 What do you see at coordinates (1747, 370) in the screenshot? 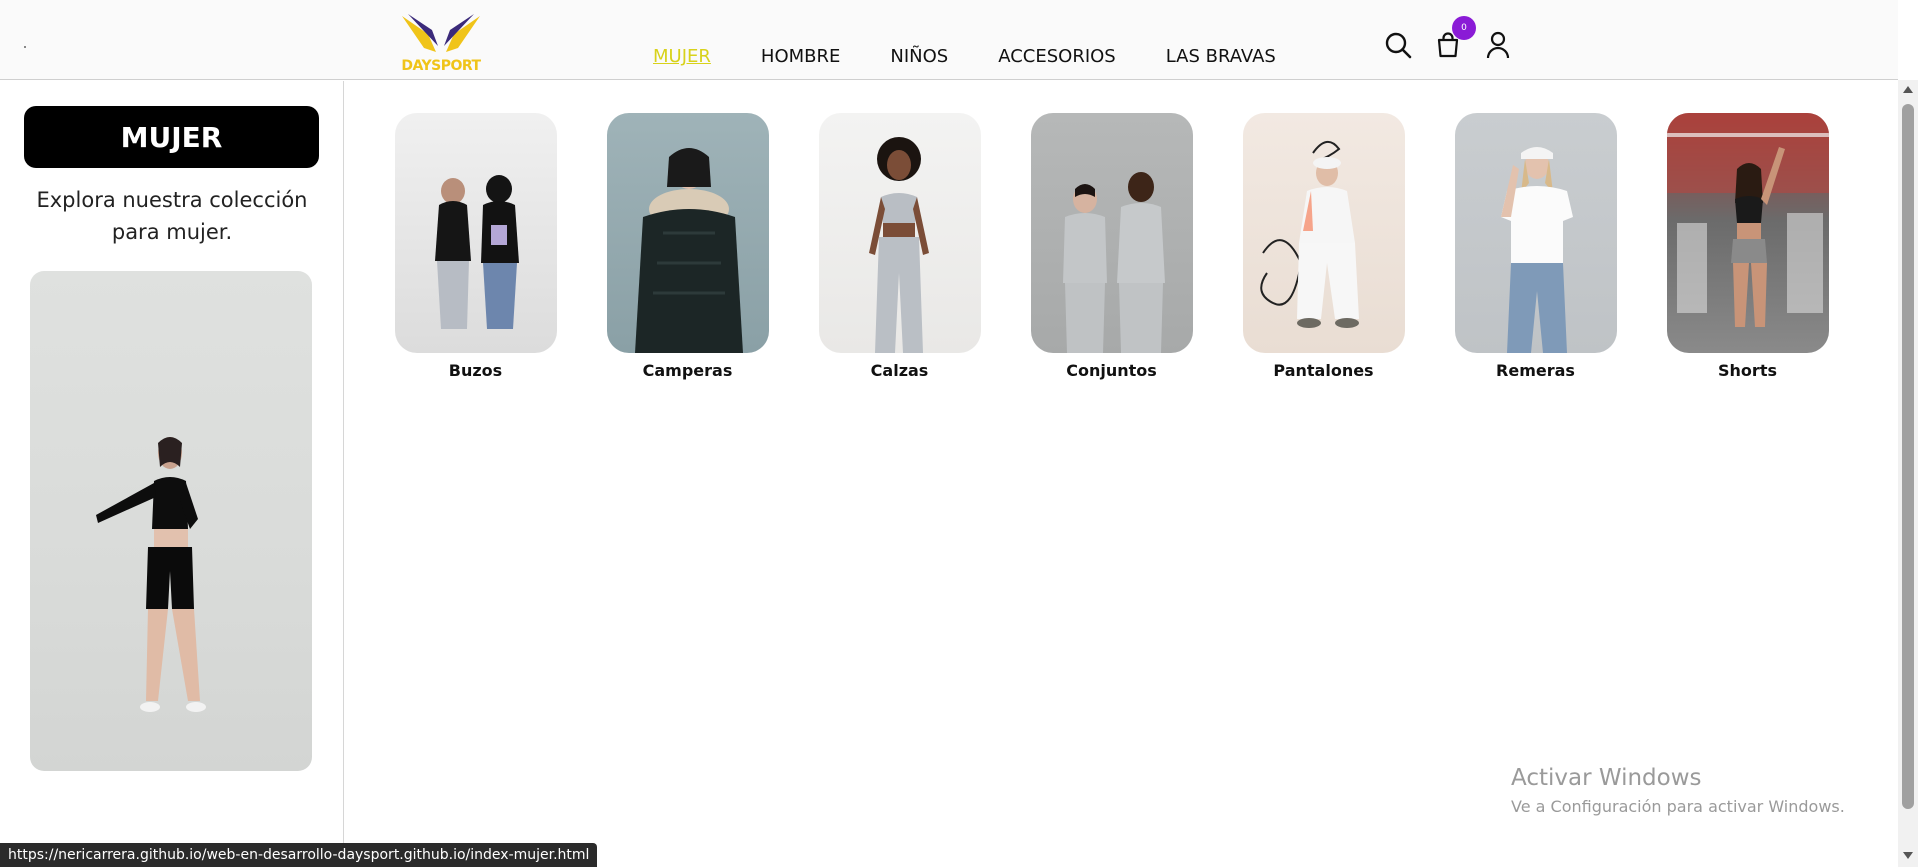
I see `category-label: Shorts` at bounding box center [1747, 370].